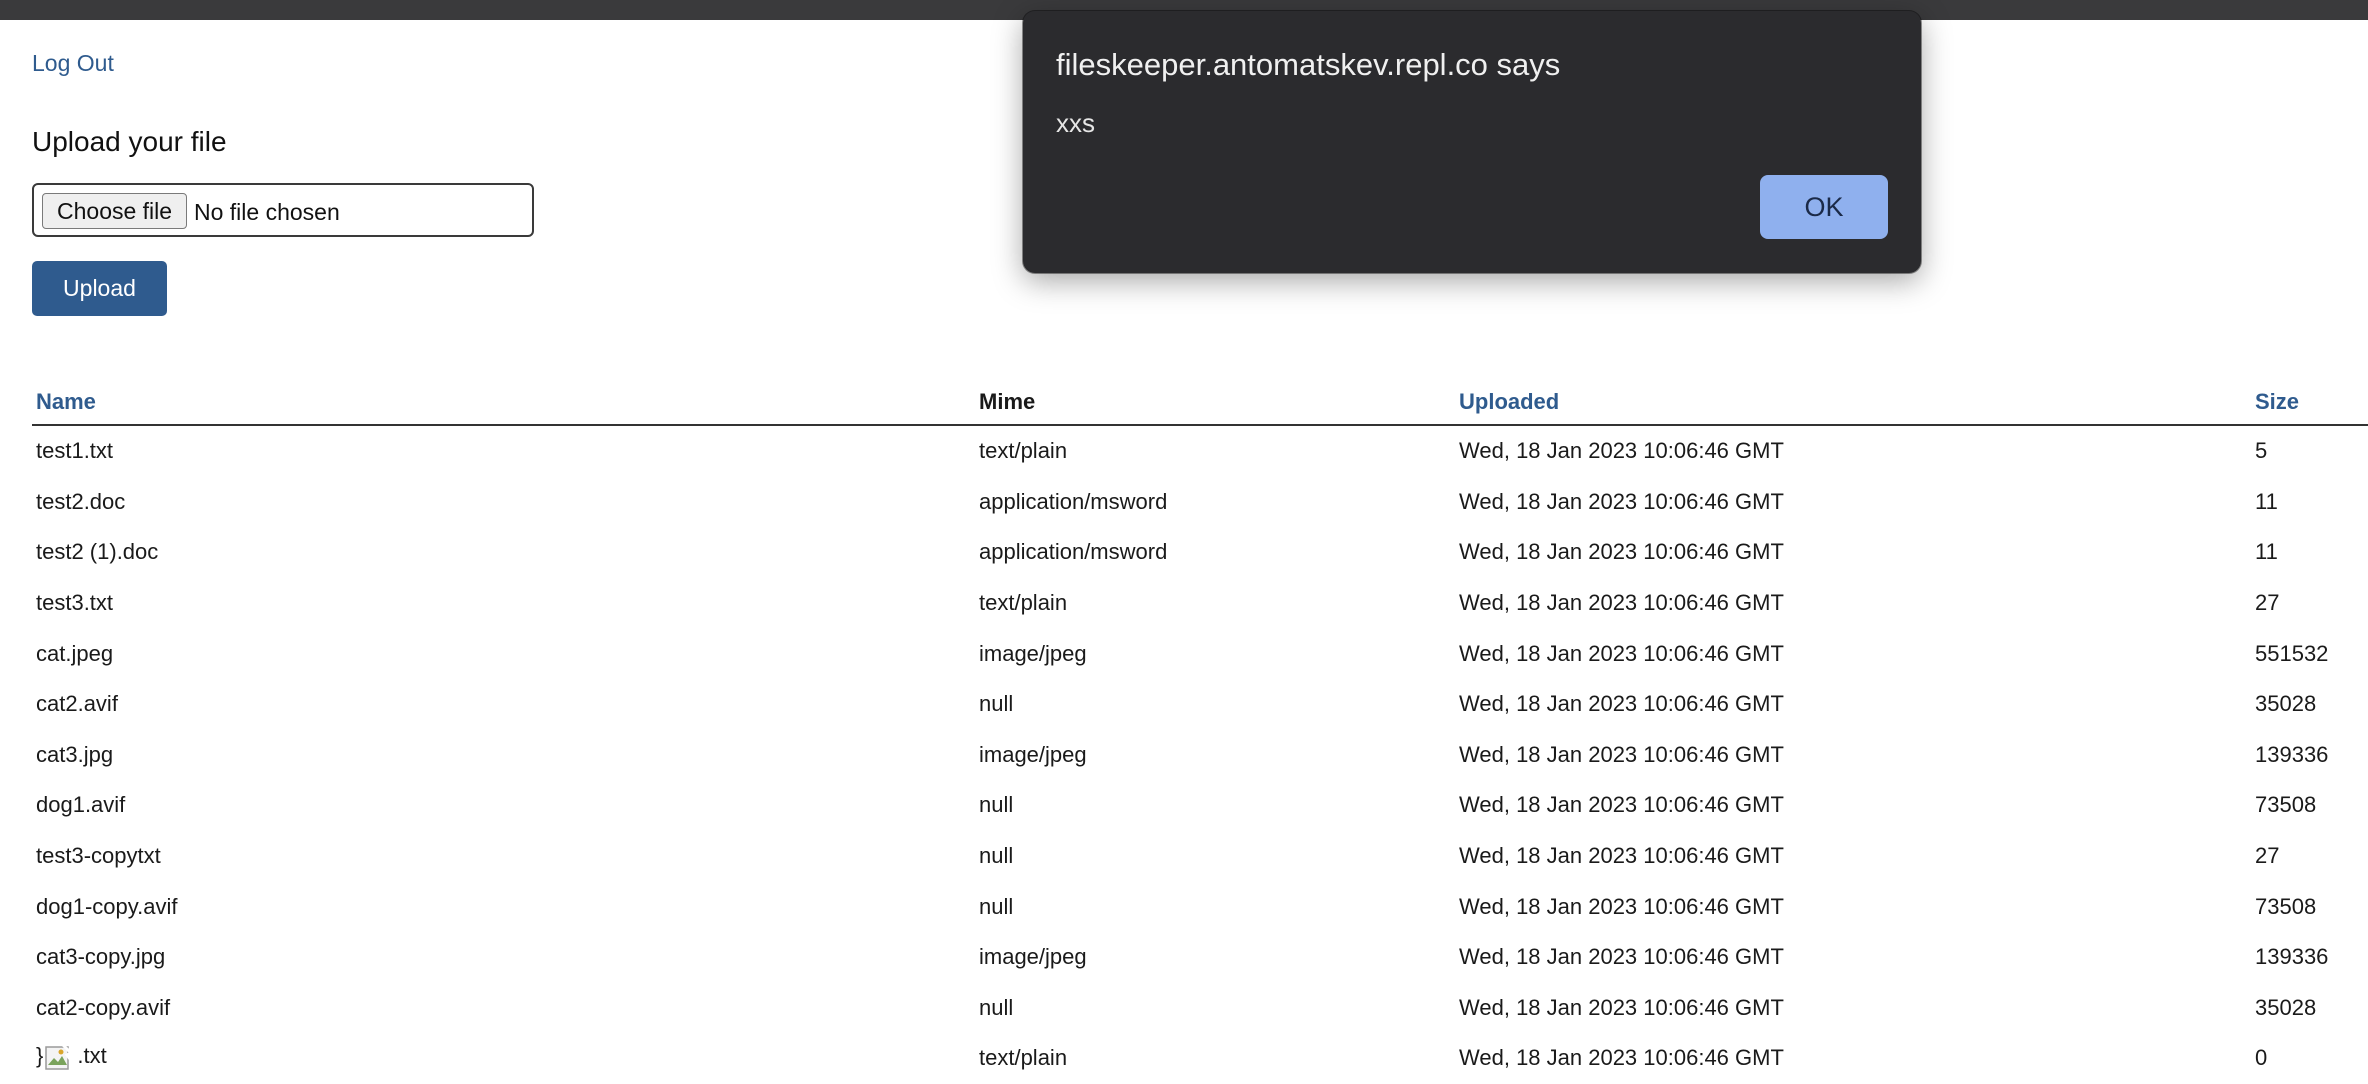 The width and height of the screenshot is (2368, 1084). Describe the element at coordinates (103, 1007) in the screenshot. I see `file-name: cat2-copy.avif` at that location.